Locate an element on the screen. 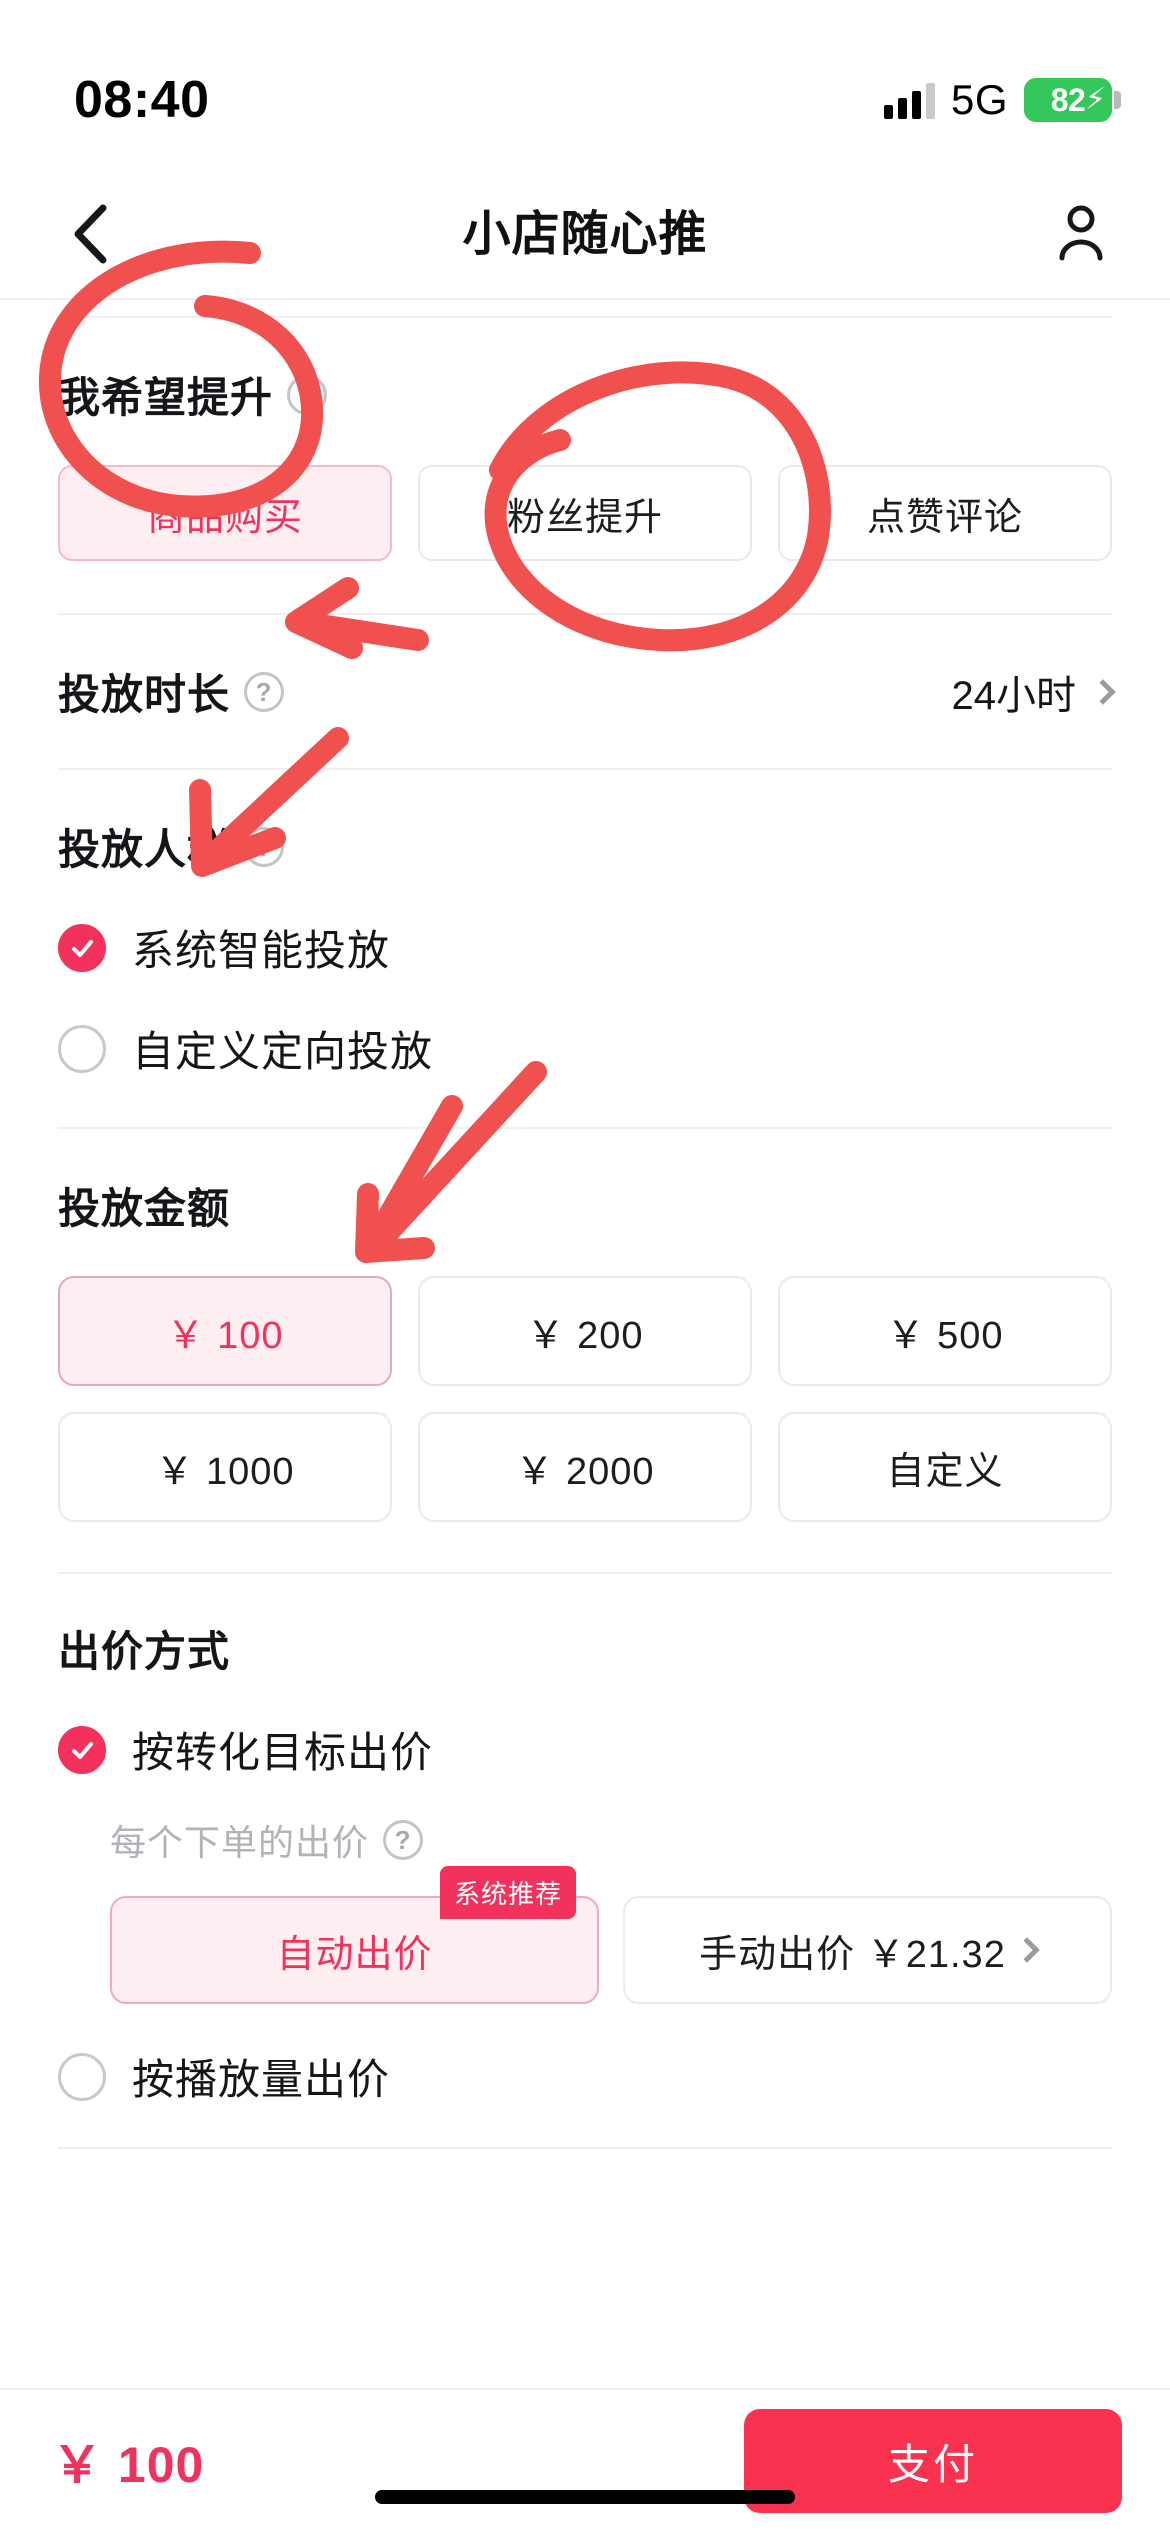  goal-title-label: 我希望提升 is located at coordinates (166, 397).